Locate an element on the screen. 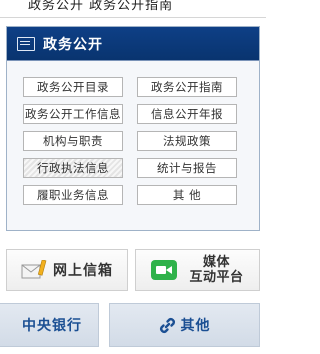 The height and width of the screenshot is (354, 320). central-bank-label: 中央银行 is located at coordinates (52, 326).